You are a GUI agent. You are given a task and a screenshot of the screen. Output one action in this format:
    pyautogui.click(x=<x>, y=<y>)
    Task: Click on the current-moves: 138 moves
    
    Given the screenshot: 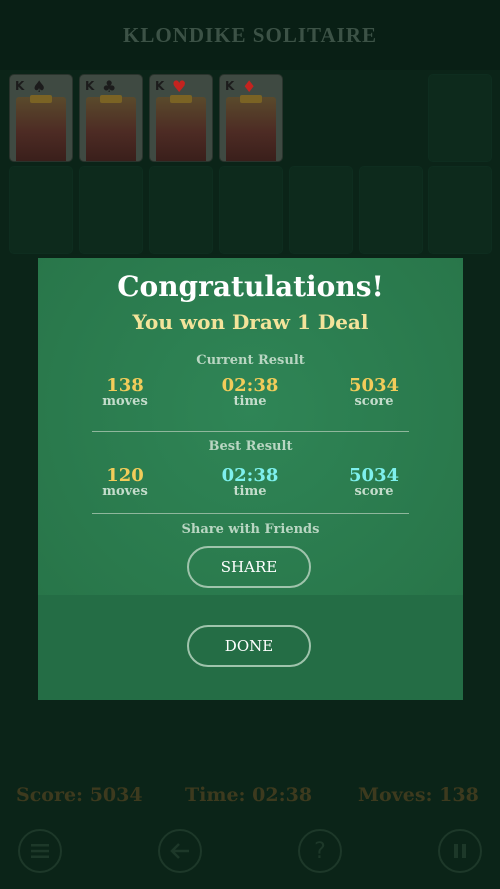 What is the action you would take?
    pyautogui.click(x=125, y=392)
    